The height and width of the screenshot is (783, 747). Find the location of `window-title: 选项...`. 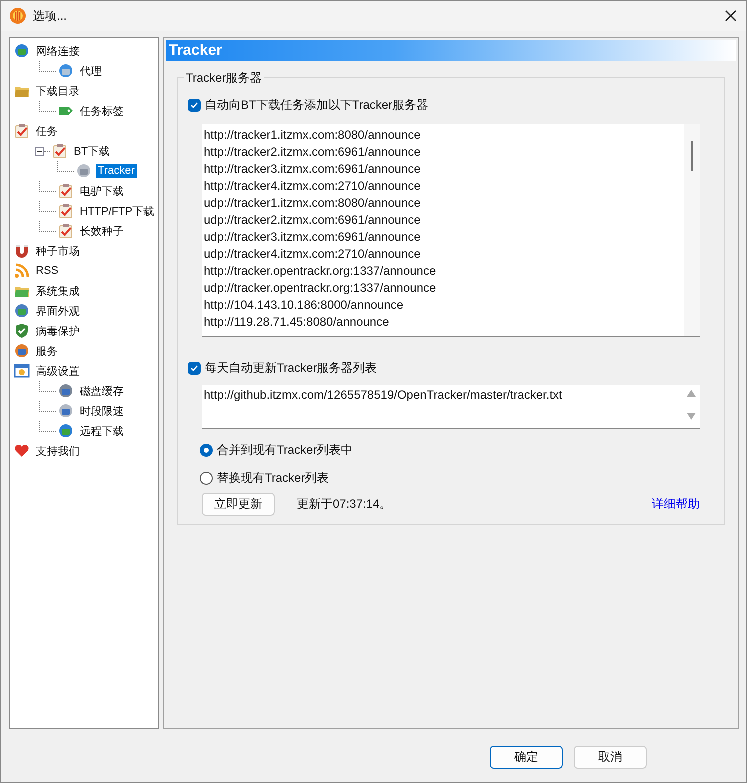

window-title: 选项... is located at coordinates (50, 16).